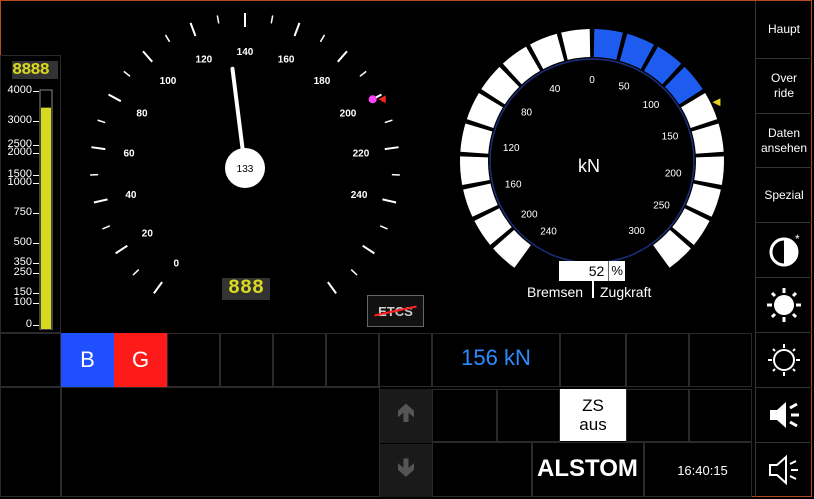 This screenshot has height=499, width=814. Describe the element at coordinates (784, 147) in the screenshot. I see `data-line2: ansehen` at that location.